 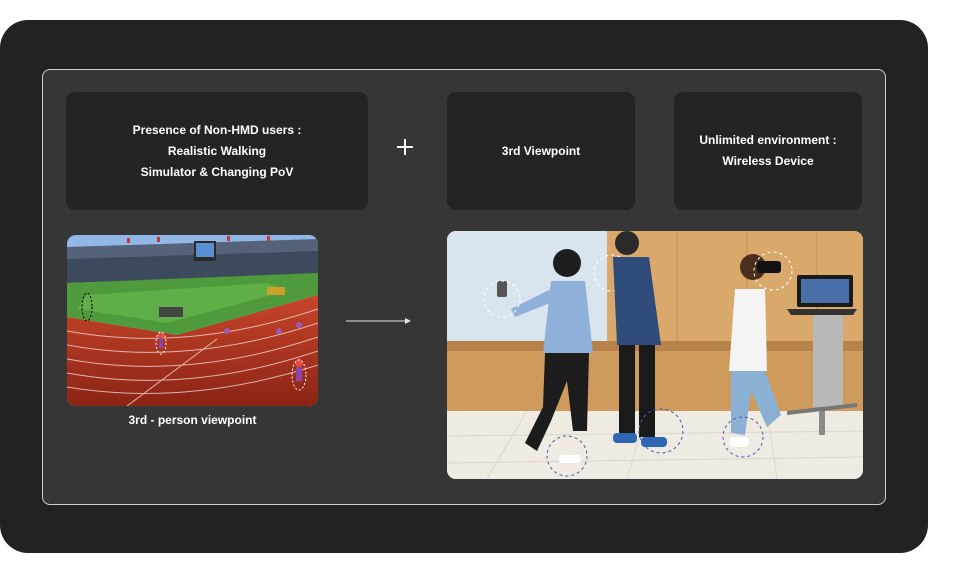 What do you see at coordinates (768, 161) in the screenshot?
I see `wireless-card-line2: Wireless Device` at bounding box center [768, 161].